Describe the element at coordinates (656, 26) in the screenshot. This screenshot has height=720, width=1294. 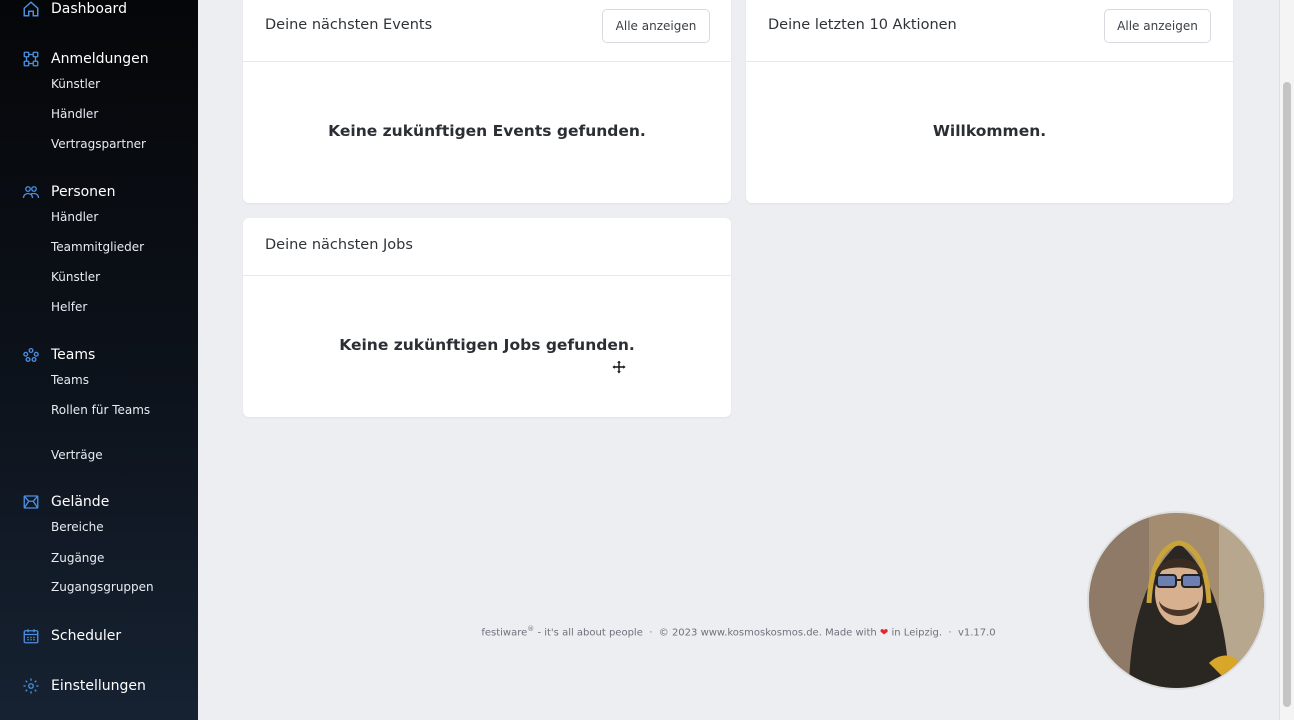
I see `show-all-events-button: Alle anzeigen` at that location.